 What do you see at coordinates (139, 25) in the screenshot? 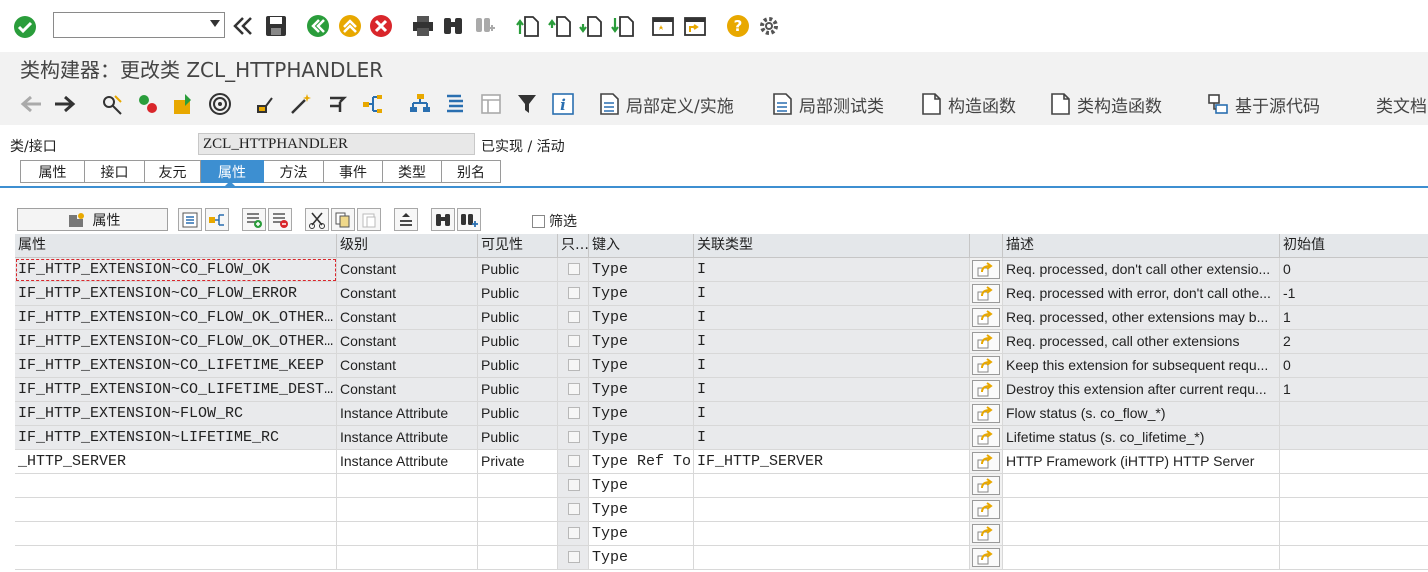
I see `command-field` at bounding box center [139, 25].